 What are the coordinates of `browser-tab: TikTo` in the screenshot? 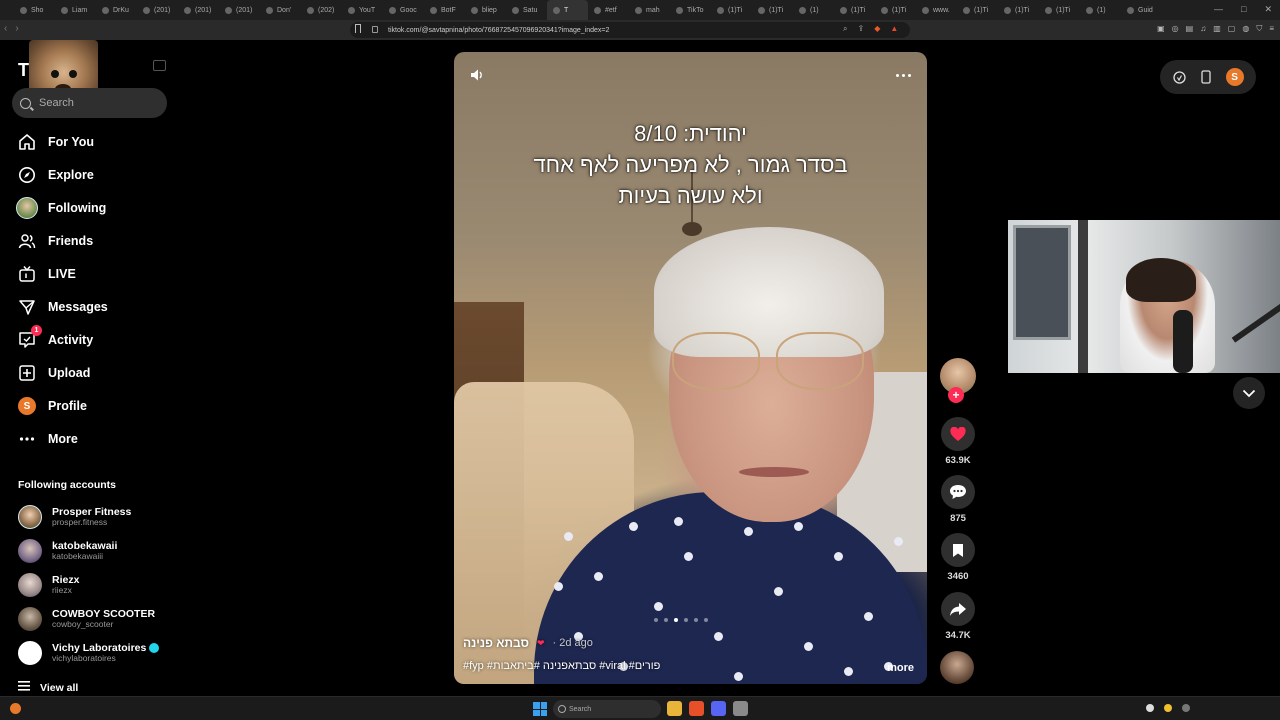 It's located at (690, 10).